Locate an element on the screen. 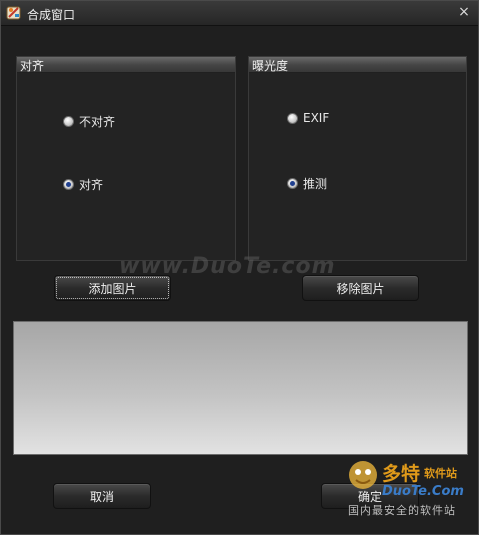 The width and height of the screenshot is (479, 535). radio-exif-indicator is located at coordinates (292, 118).